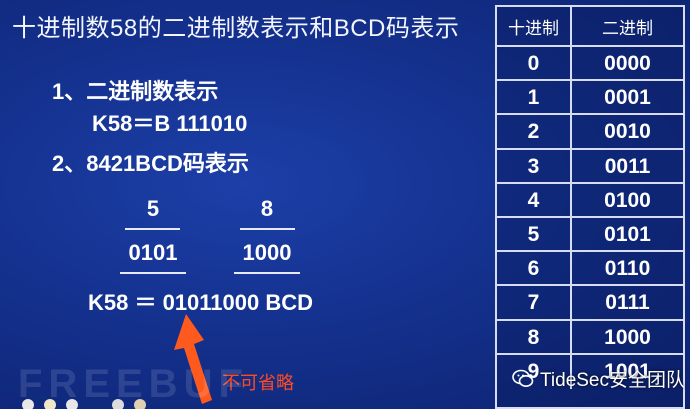 The image size is (690, 409). What do you see at coordinates (152, 229) in the screenshot?
I see `digit-five-underline` at bounding box center [152, 229].